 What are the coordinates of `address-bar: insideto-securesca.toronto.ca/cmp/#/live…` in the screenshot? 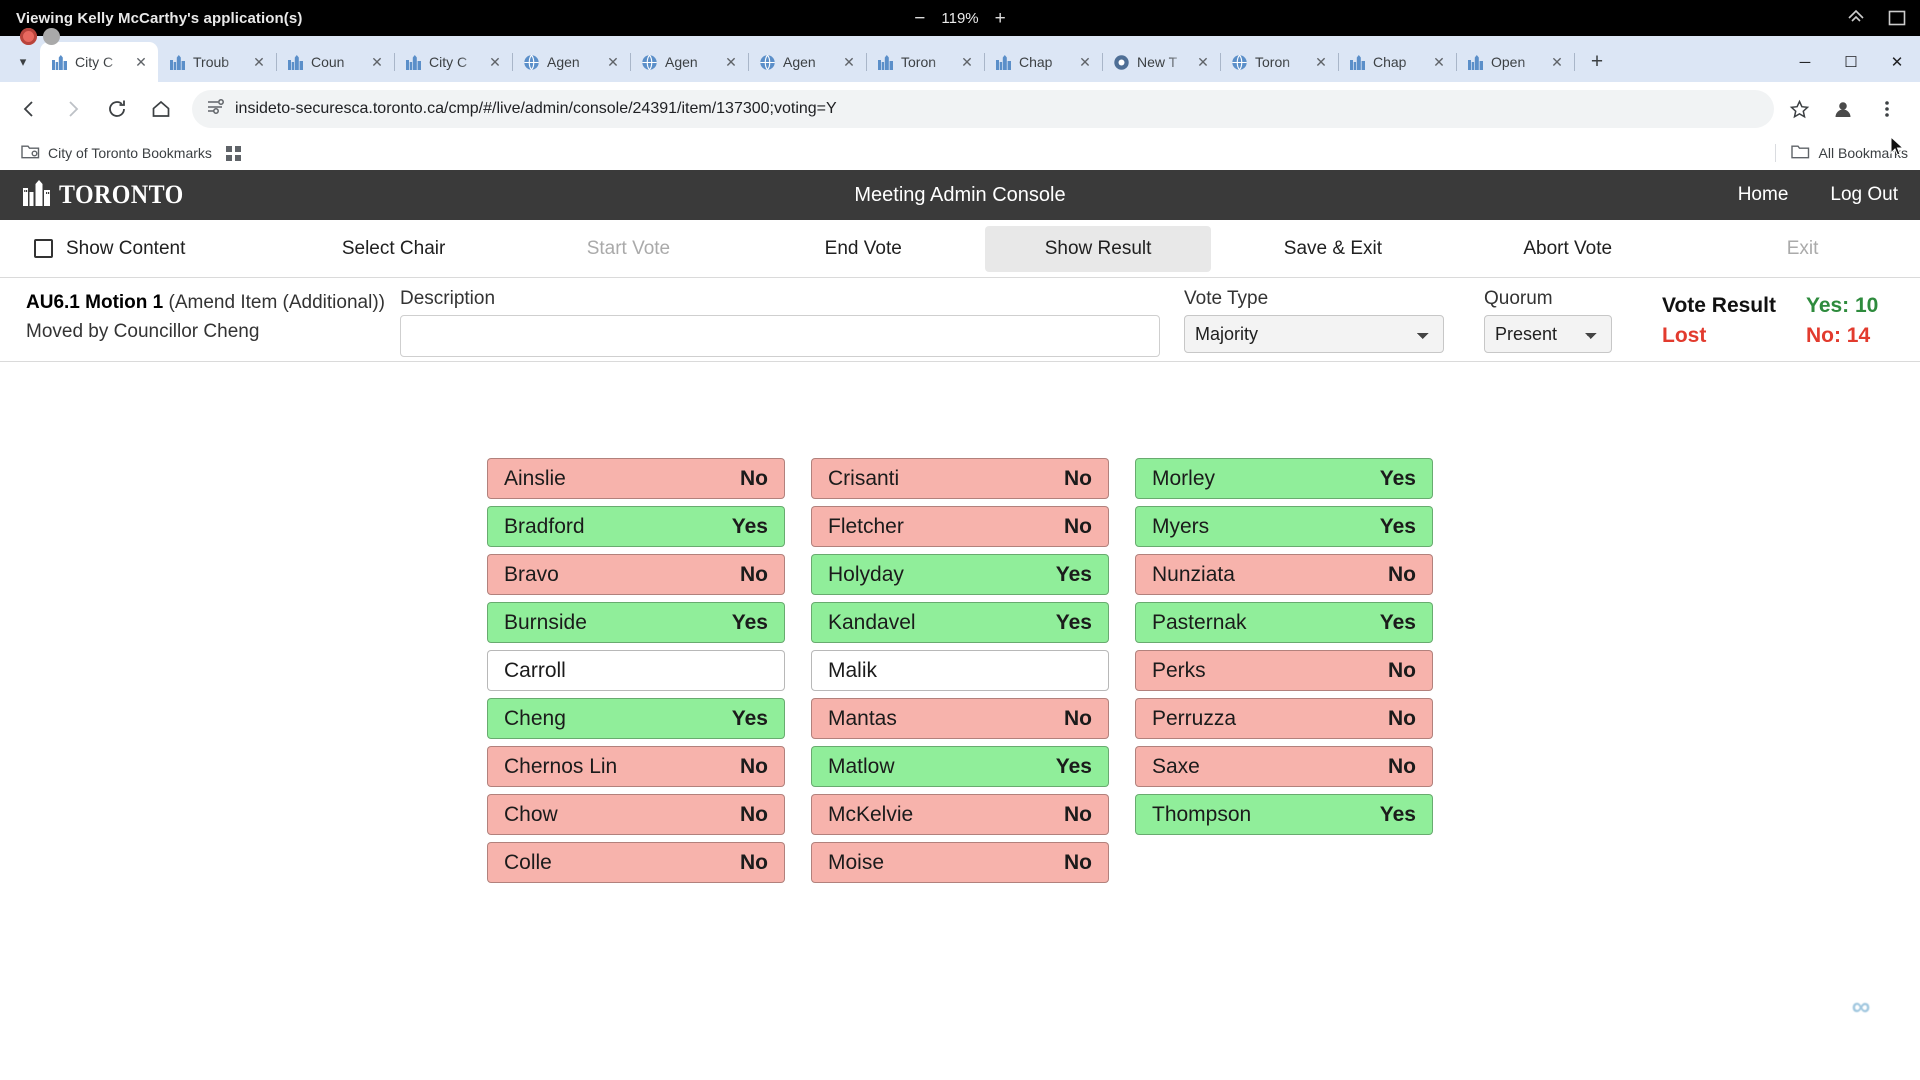 It's located at (983, 109).